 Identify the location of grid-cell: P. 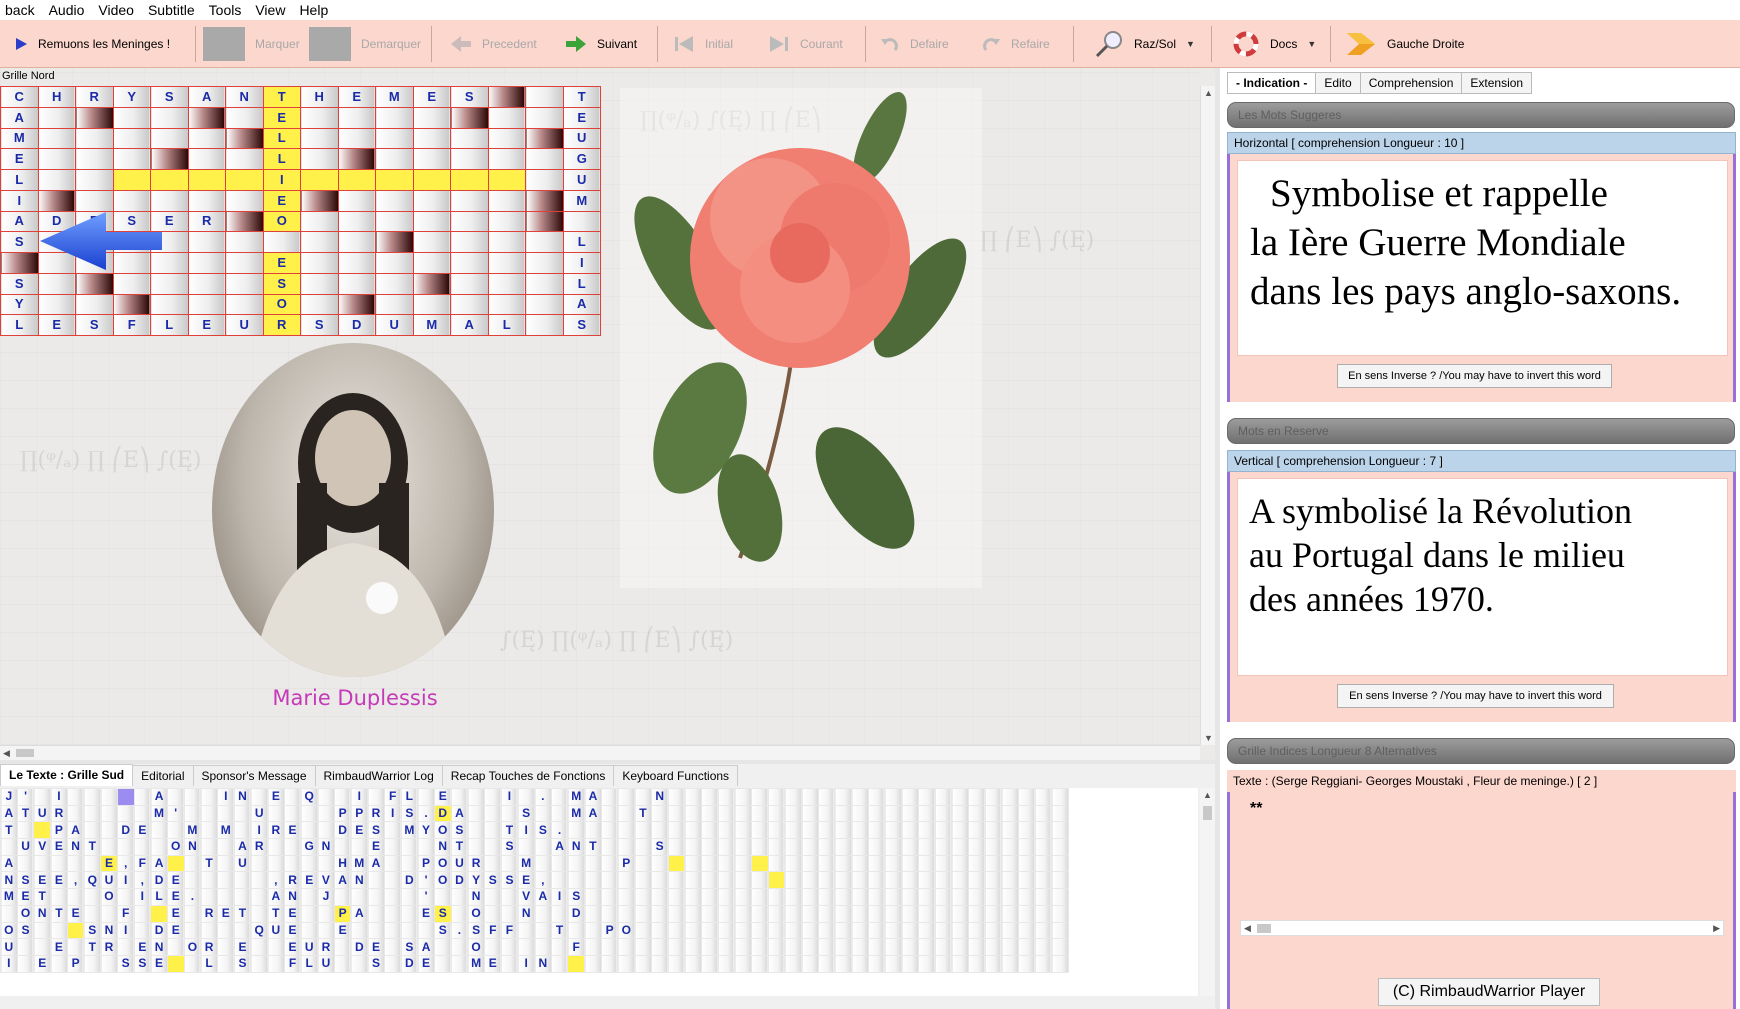
(75, 963).